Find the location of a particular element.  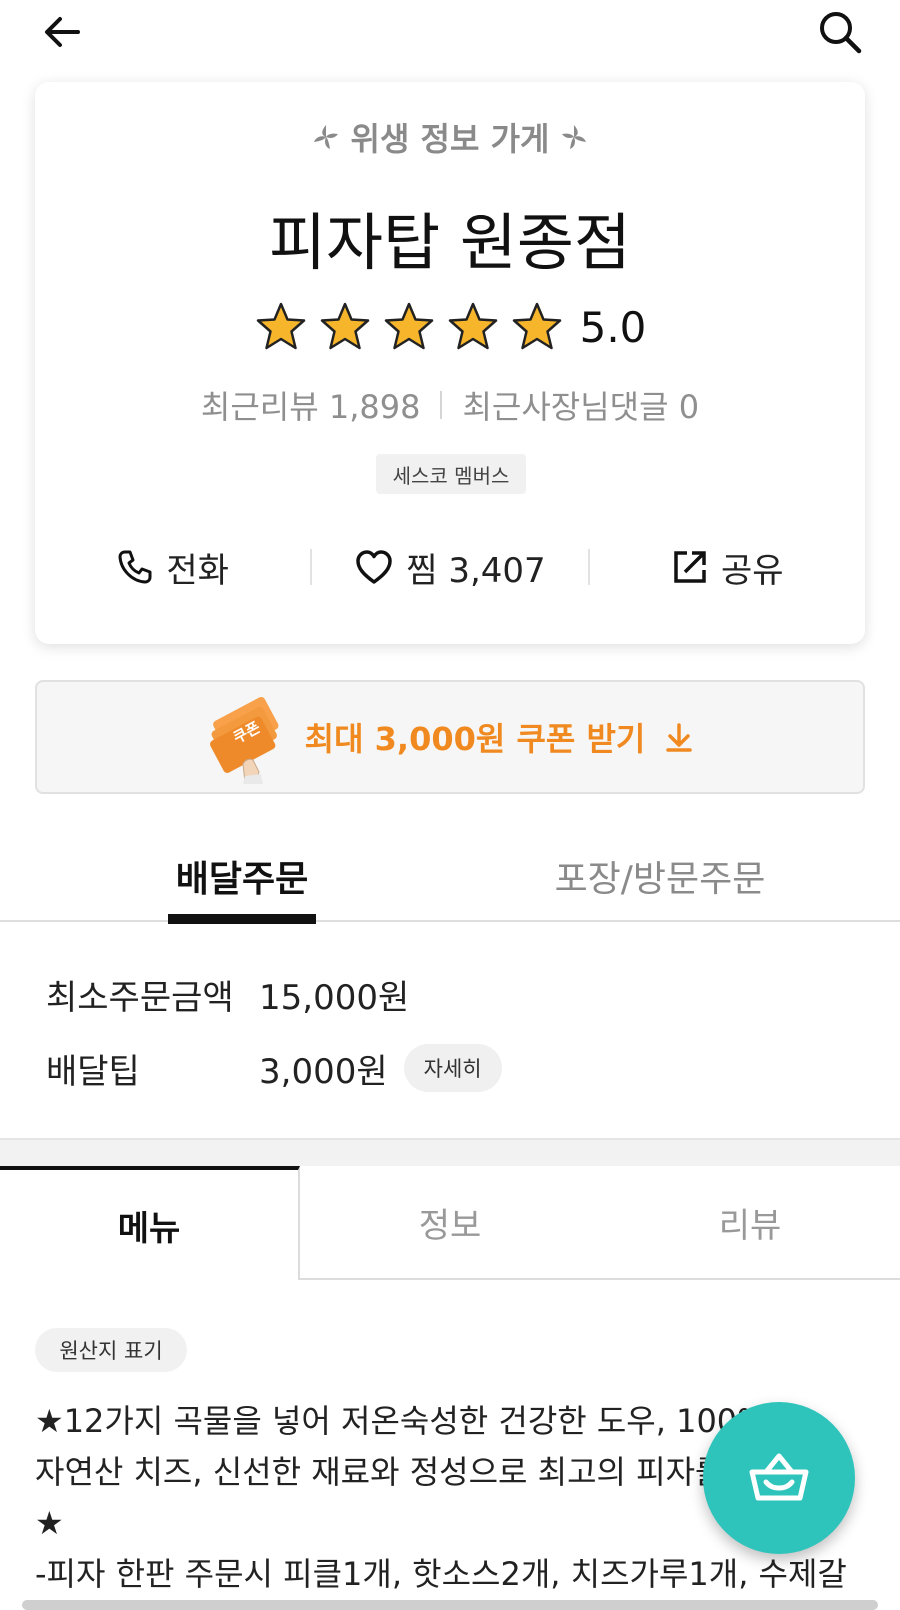

review-counts: 최근리뷰 1,898 최근사장님댓글 0 is located at coordinates (450, 405).